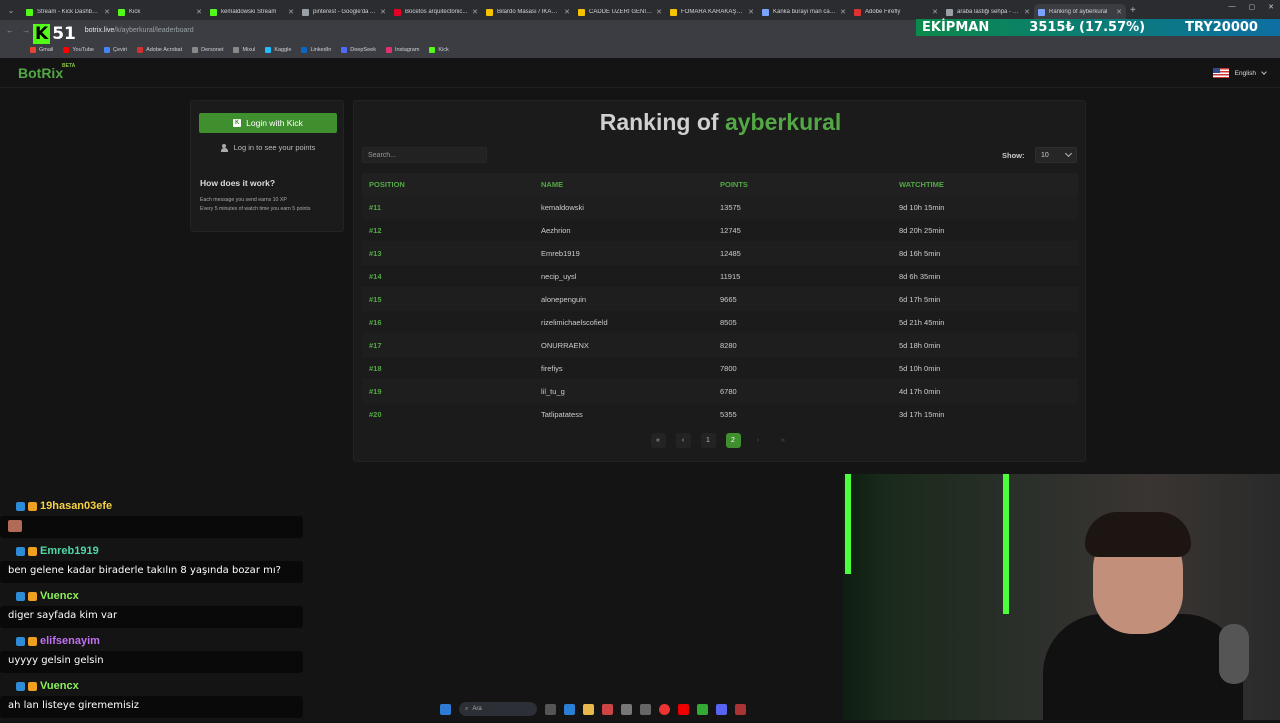  Describe the element at coordinates (115, 49) in the screenshot. I see `bookmark-item: Çeviri` at that location.